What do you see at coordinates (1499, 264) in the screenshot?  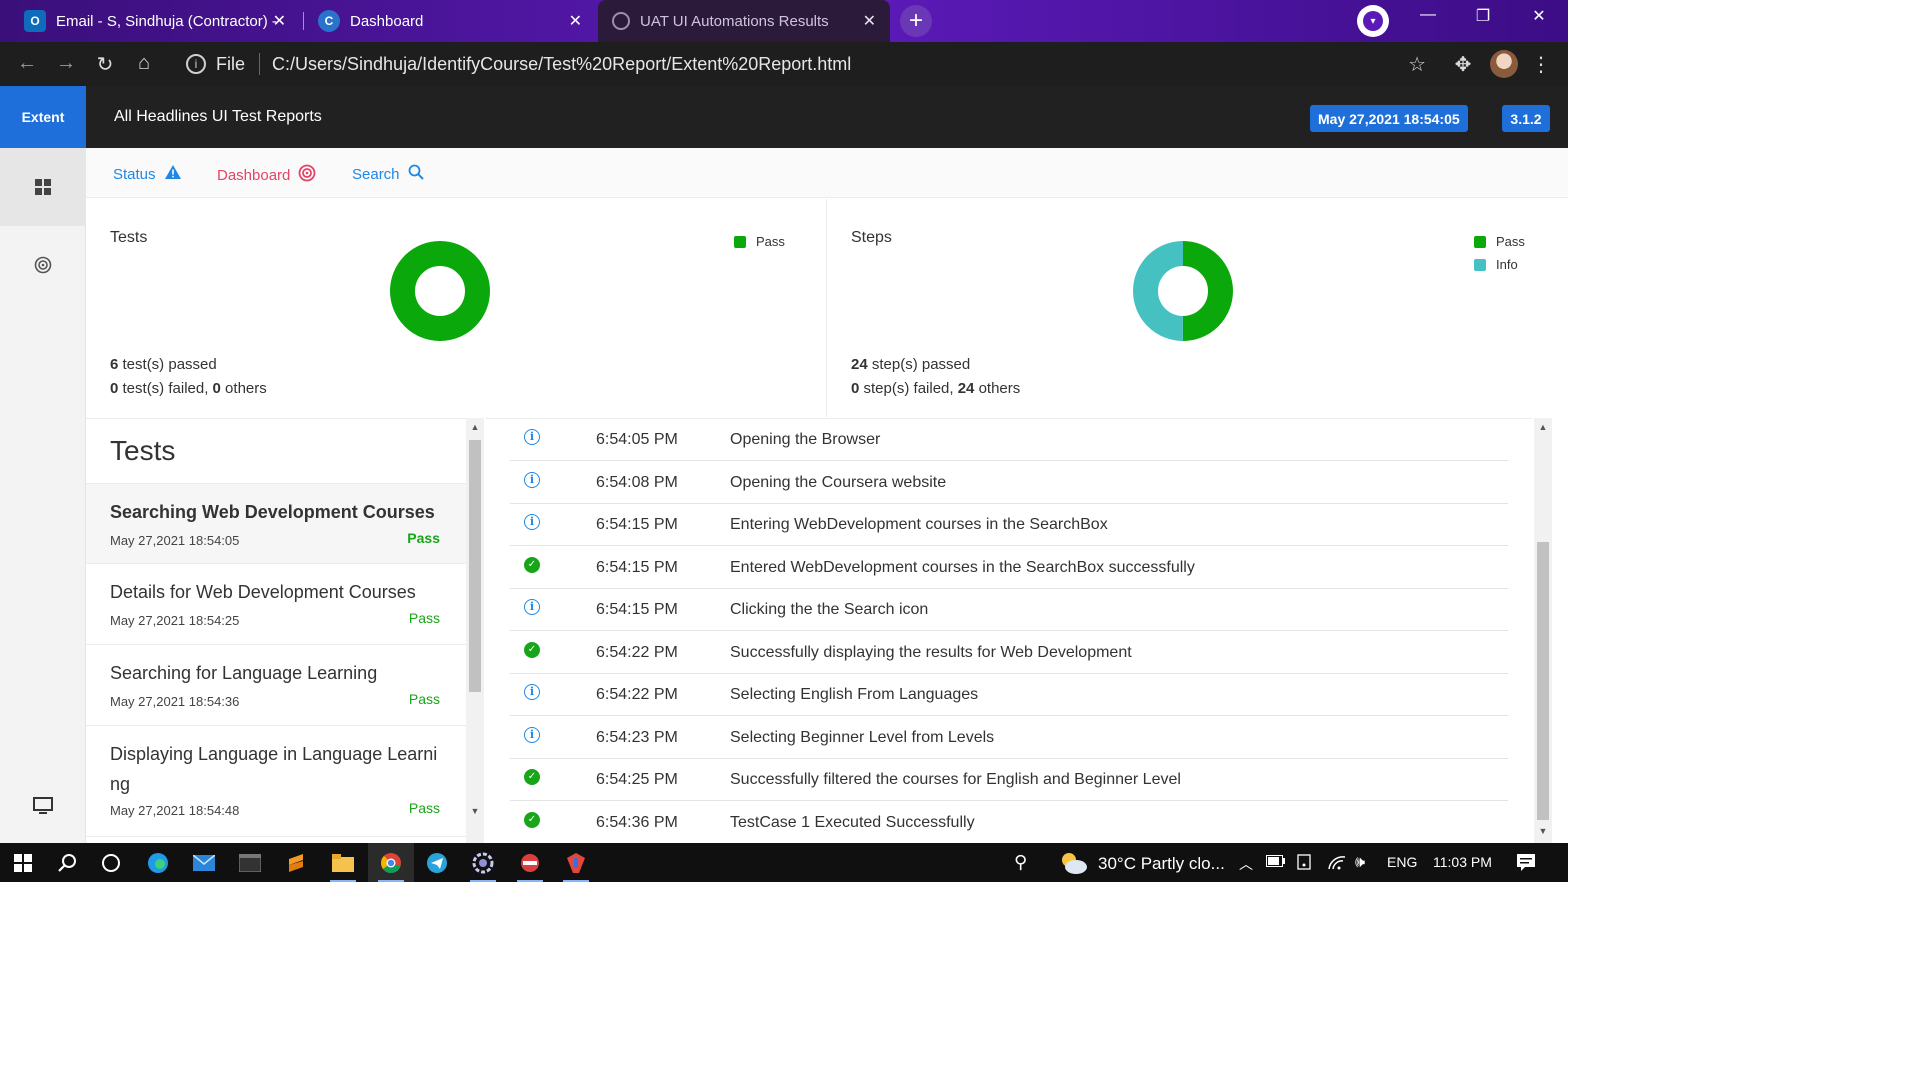 I see `legend-item-info: Info` at bounding box center [1499, 264].